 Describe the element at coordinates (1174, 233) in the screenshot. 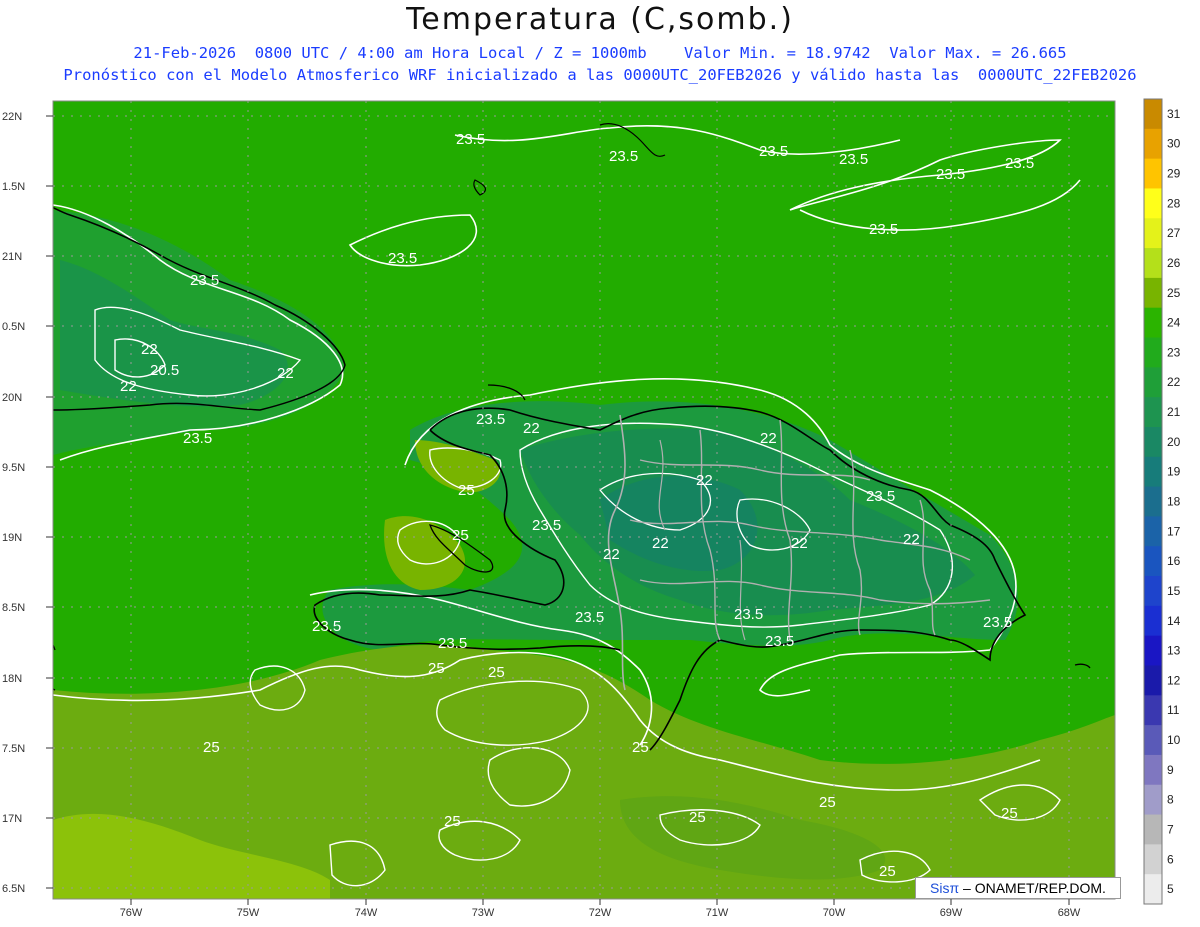

I see `colorbar-label: 27` at that location.